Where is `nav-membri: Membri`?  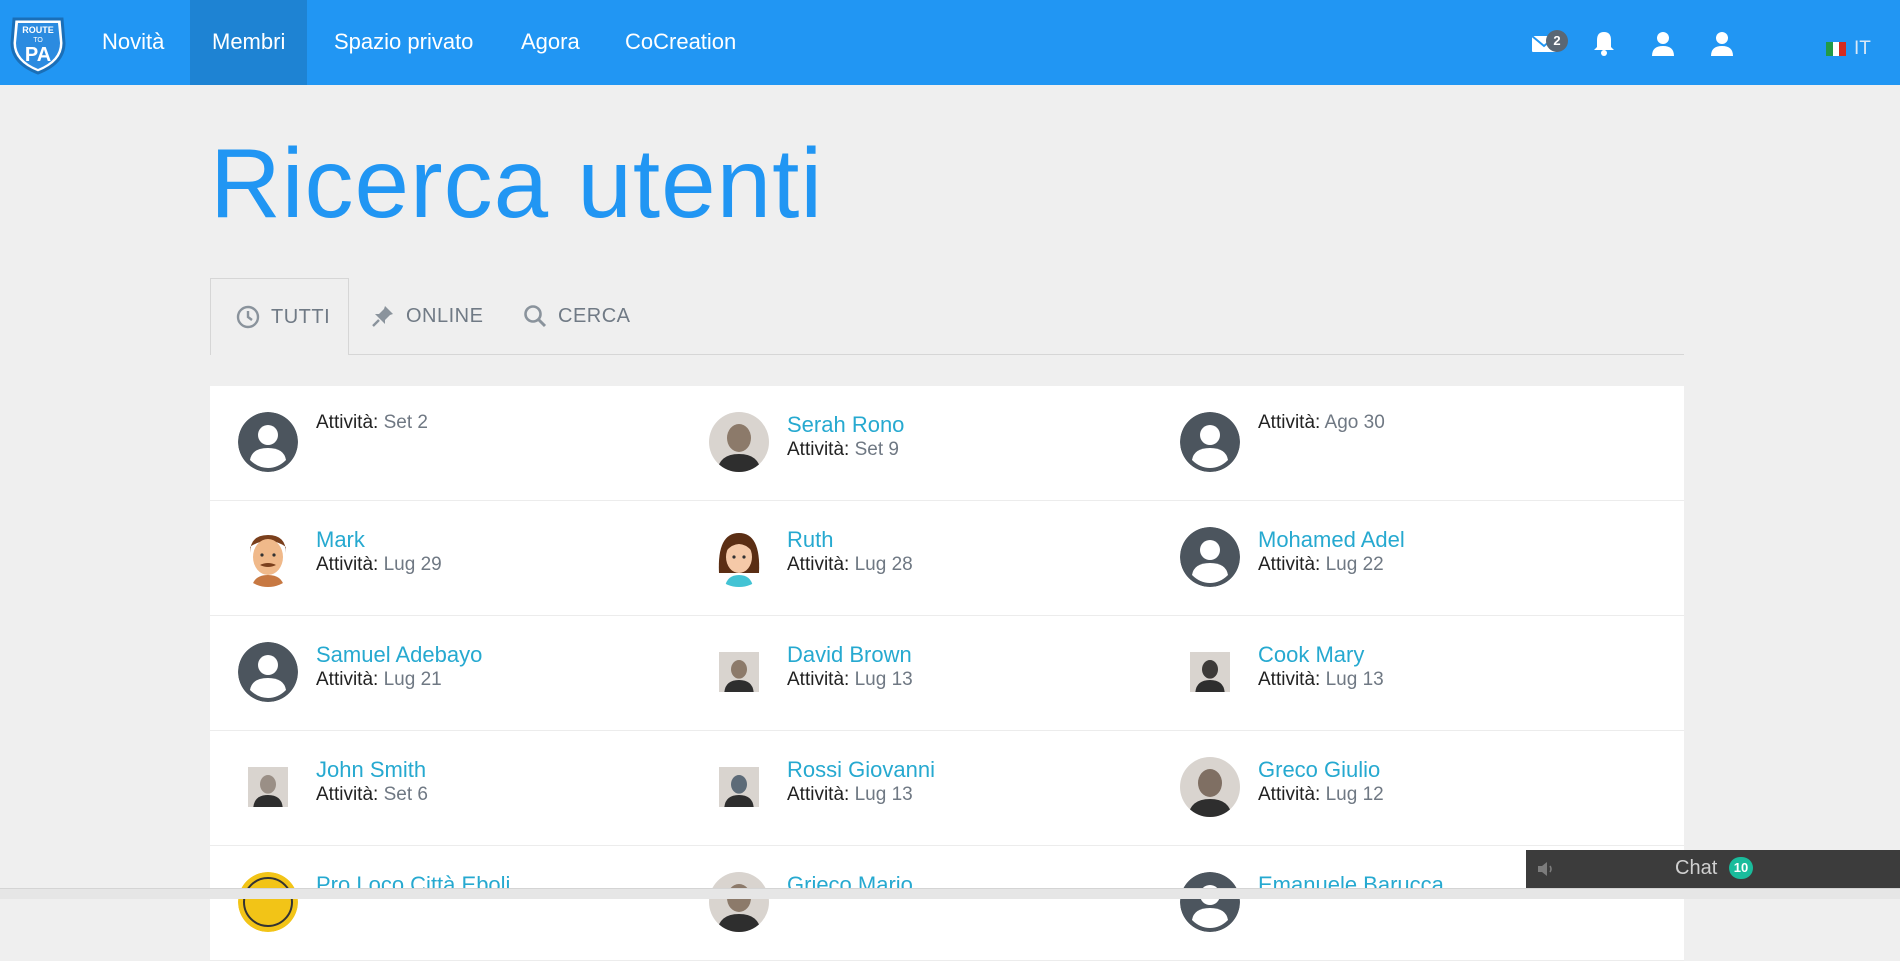
nav-membri: Membri is located at coordinates (249, 42).